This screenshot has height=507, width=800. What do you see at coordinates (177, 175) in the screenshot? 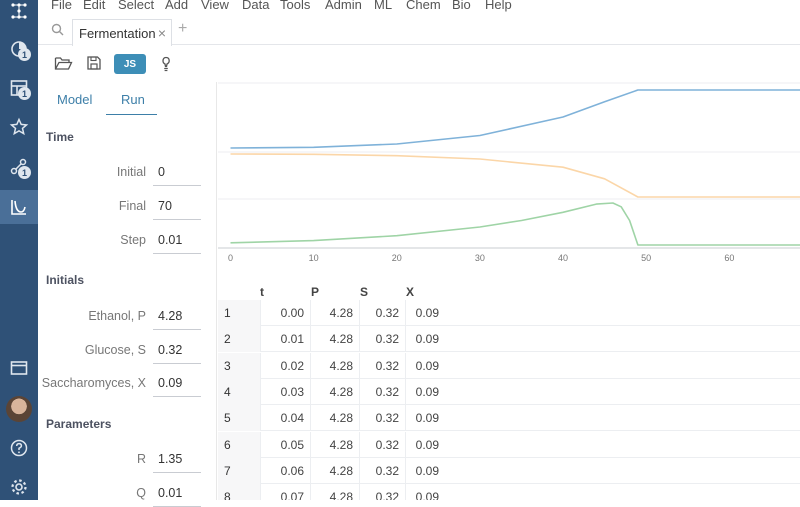
I see `initial-input: 0` at bounding box center [177, 175].